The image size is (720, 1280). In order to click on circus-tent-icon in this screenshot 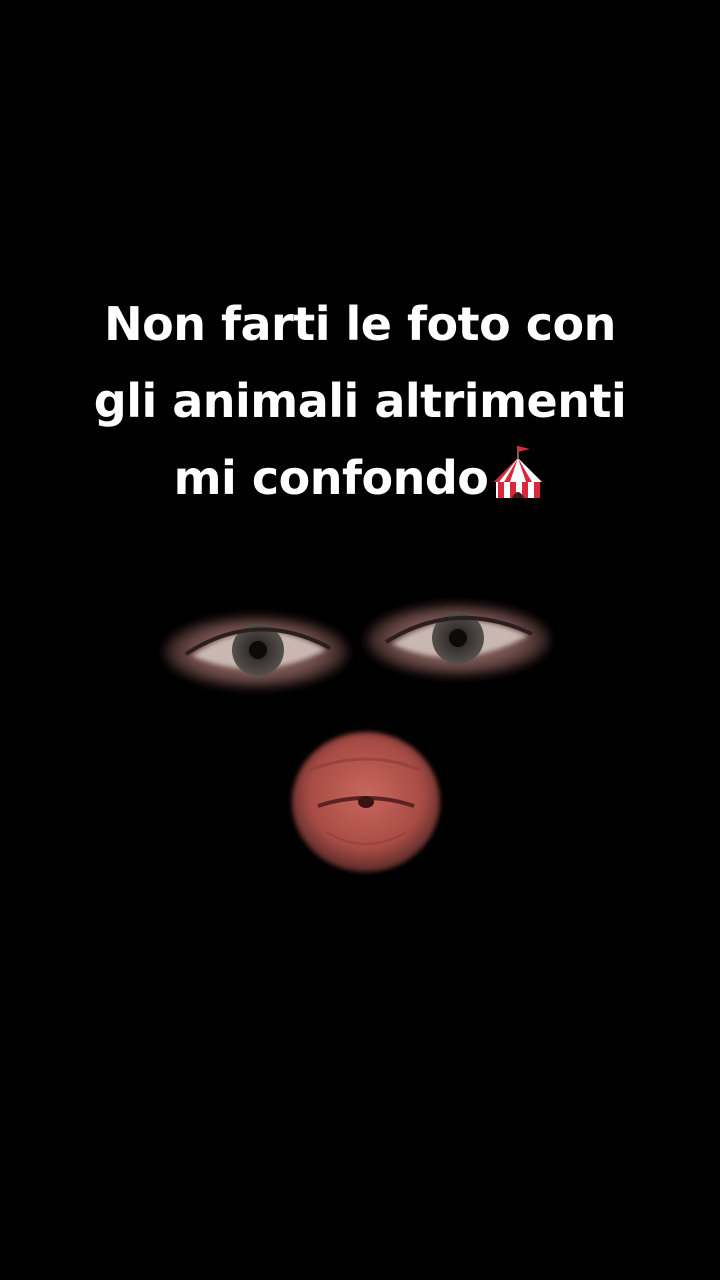, I will do `click(518, 472)`.